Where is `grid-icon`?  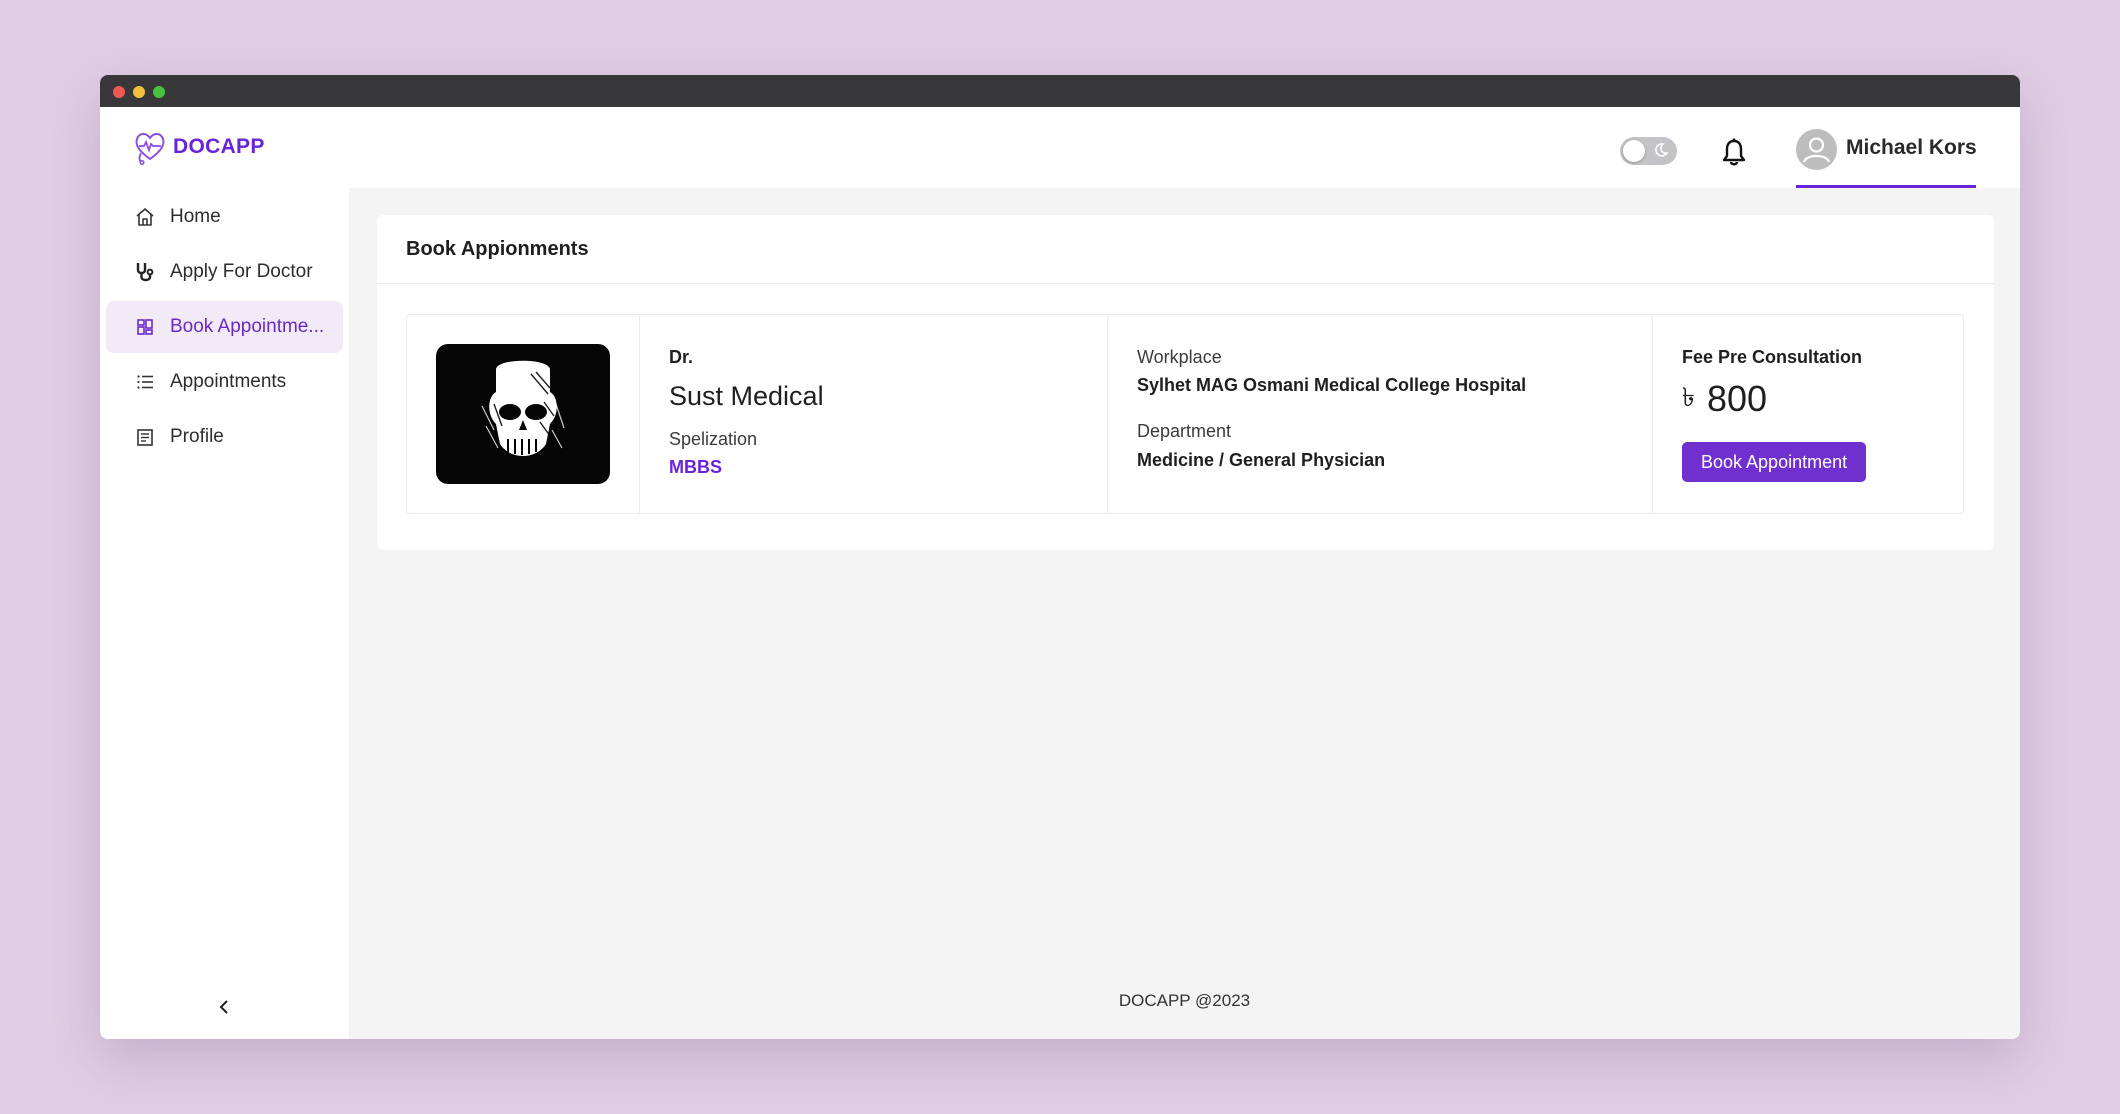 grid-icon is located at coordinates (145, 327).